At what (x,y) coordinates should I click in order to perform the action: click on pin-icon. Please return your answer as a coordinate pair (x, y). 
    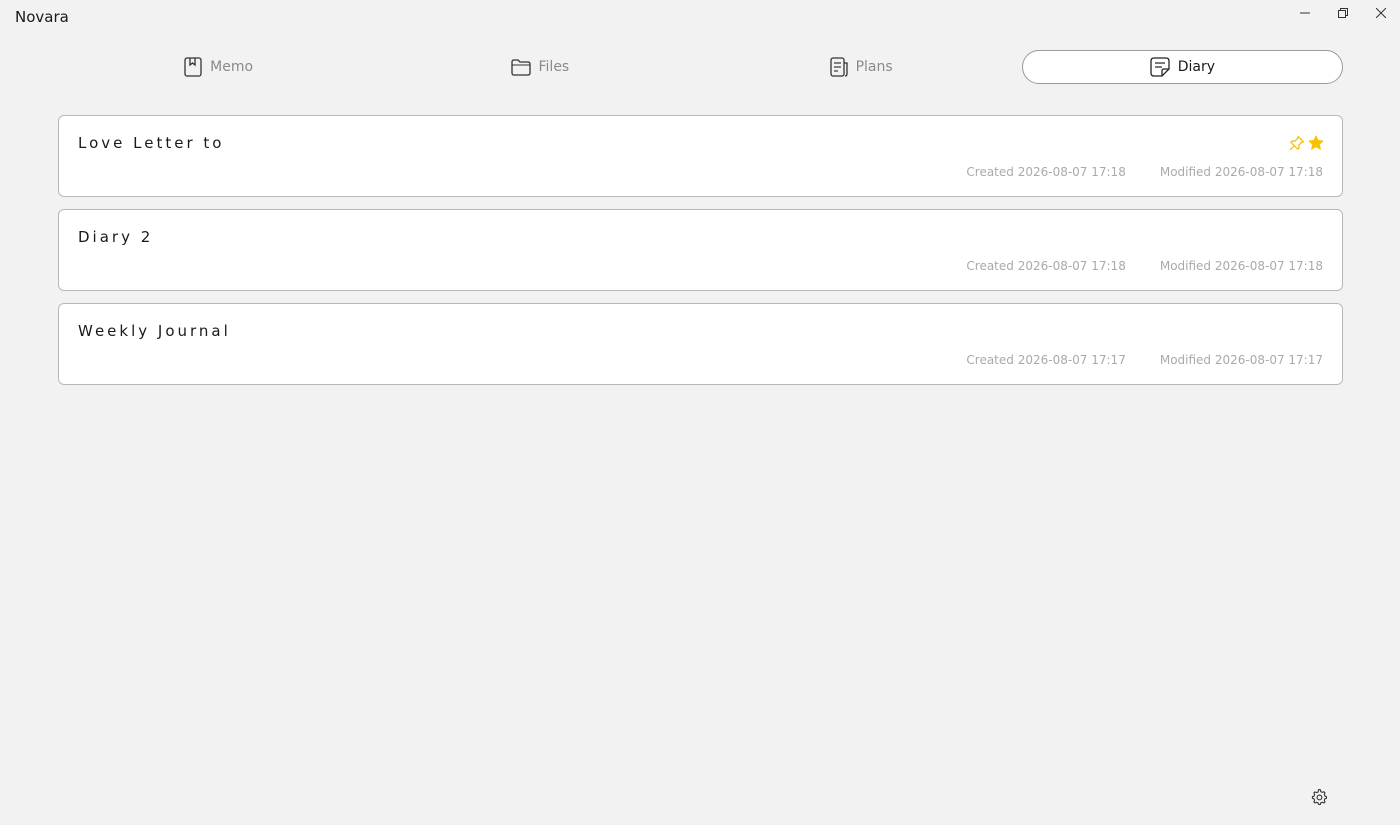
    Looking at the image, I should click on (1297, 145).